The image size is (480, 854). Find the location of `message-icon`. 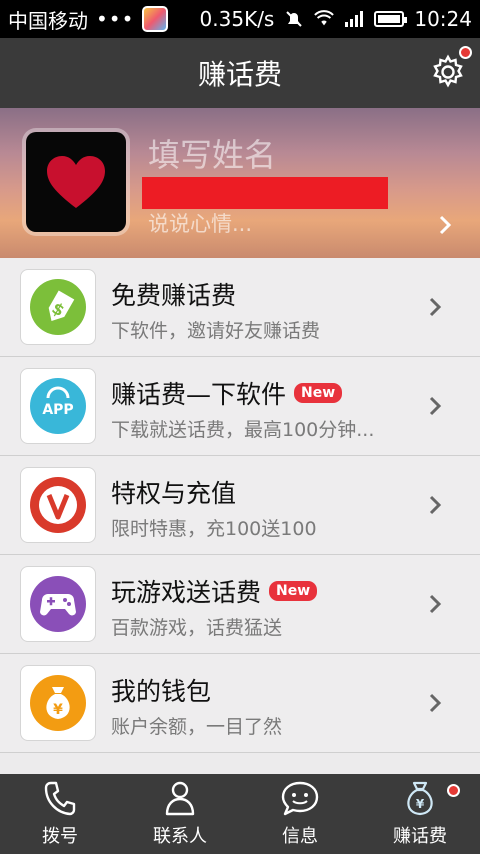

message-icon is located at coordinates (300, 798).